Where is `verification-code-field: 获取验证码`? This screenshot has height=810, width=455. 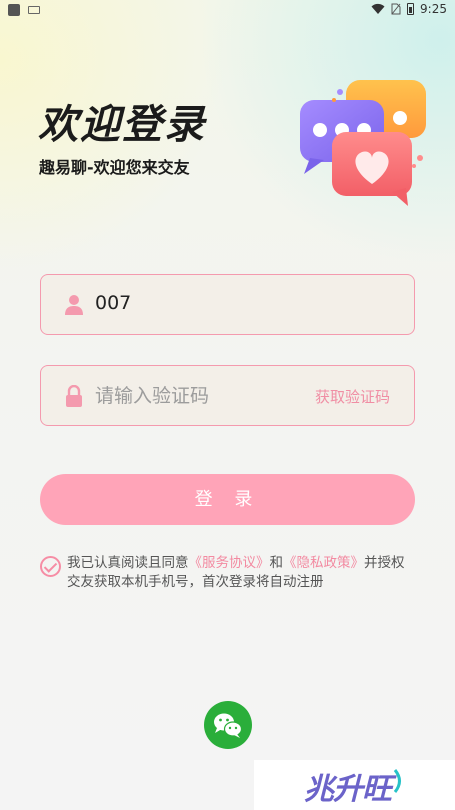
verification-code-field: 获取验证码 is located at coordinates (227, 395).